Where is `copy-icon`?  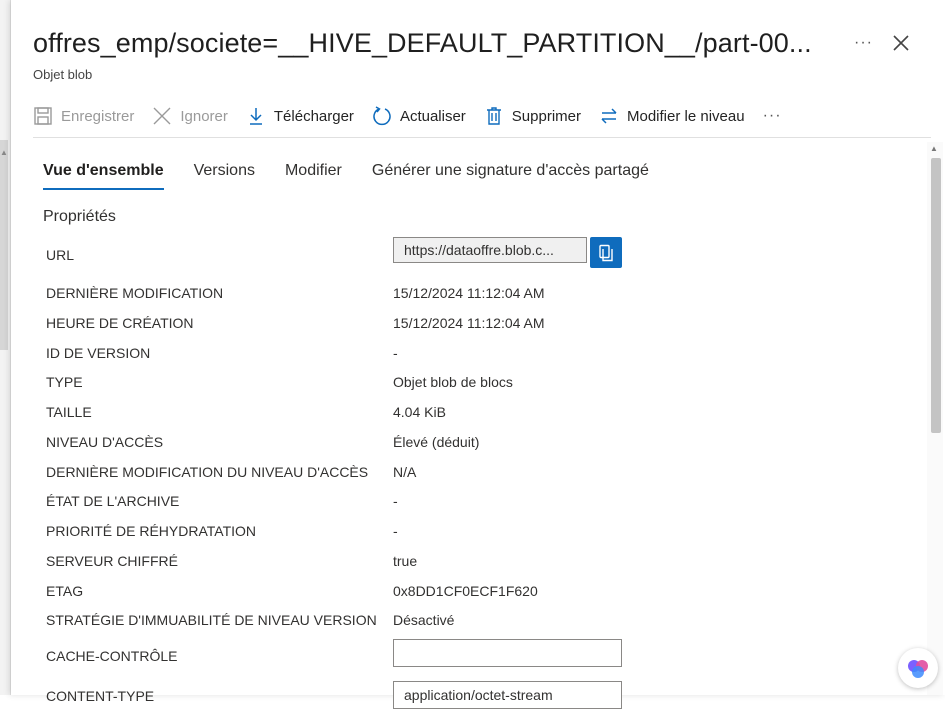 copy-icon is located at coordinates (606, 252).